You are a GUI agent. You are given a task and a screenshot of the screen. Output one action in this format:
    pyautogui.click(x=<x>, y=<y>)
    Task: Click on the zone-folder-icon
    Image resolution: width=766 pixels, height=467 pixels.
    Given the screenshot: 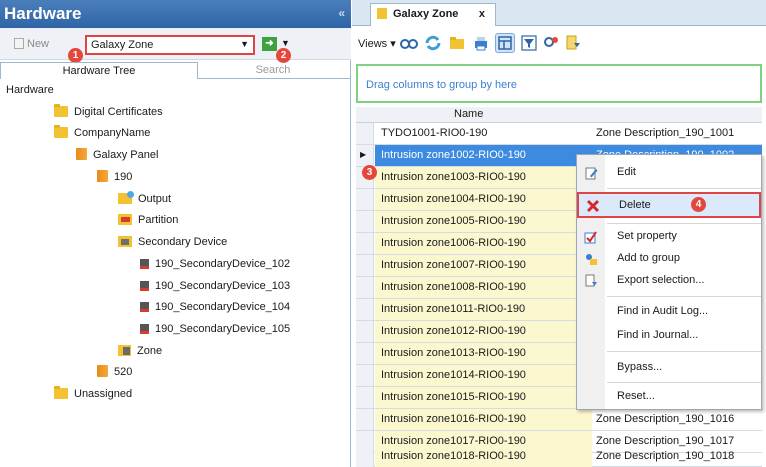 What is the action you would take?
    pyautogui.click(x=124, y=350)
    